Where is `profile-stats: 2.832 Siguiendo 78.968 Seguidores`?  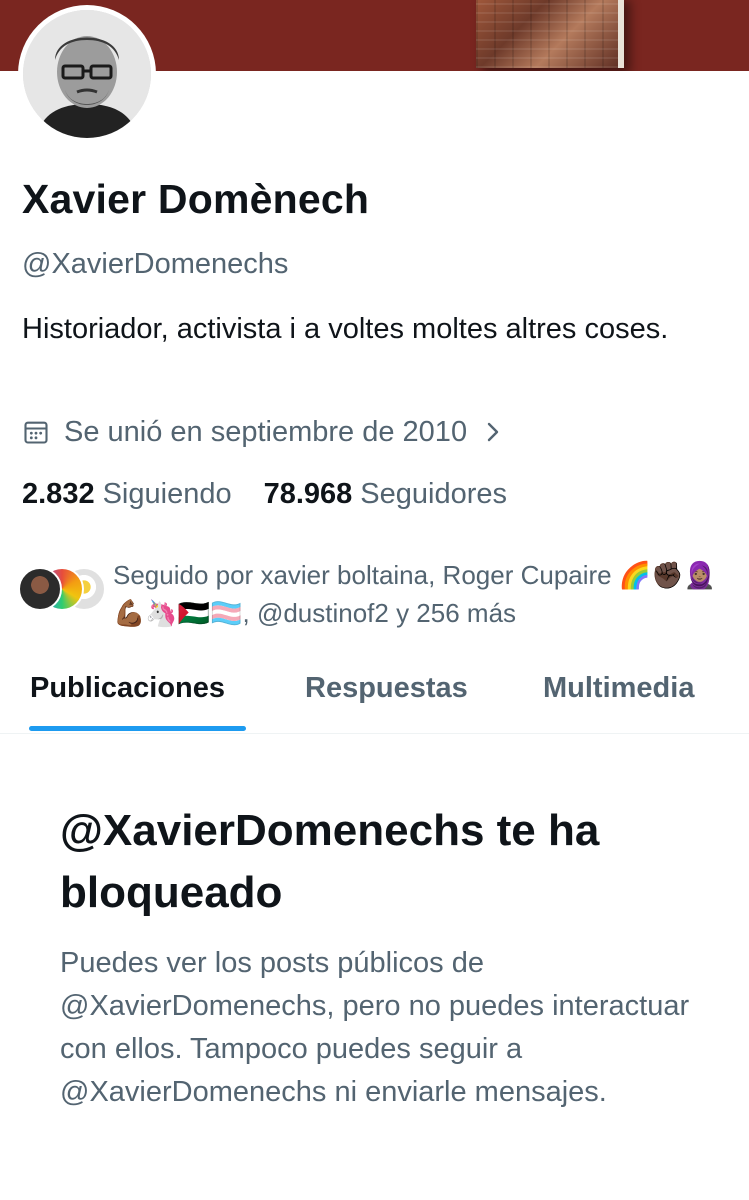
profile-stats: 2.832 Siguiendo 78.968 Seguidores is located at coordinates (264, 494).